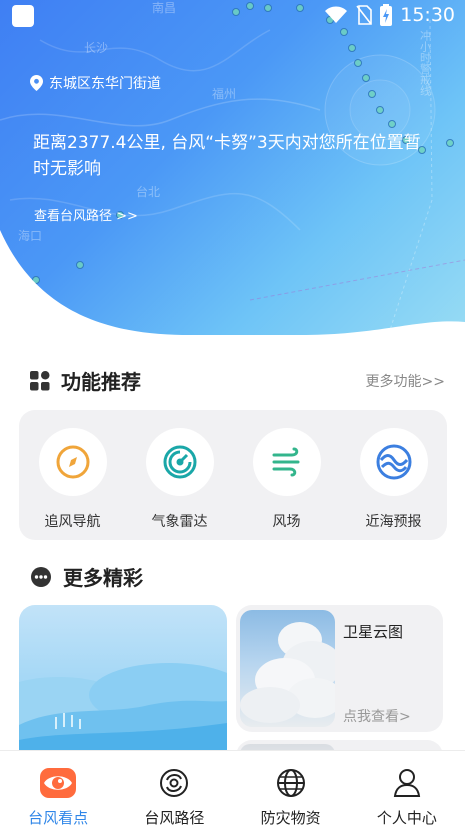  What do you see at coordinates (101, 382) in the screenshot?
I see `functions-title: 功能推荐` at bounding box center [101, 382].